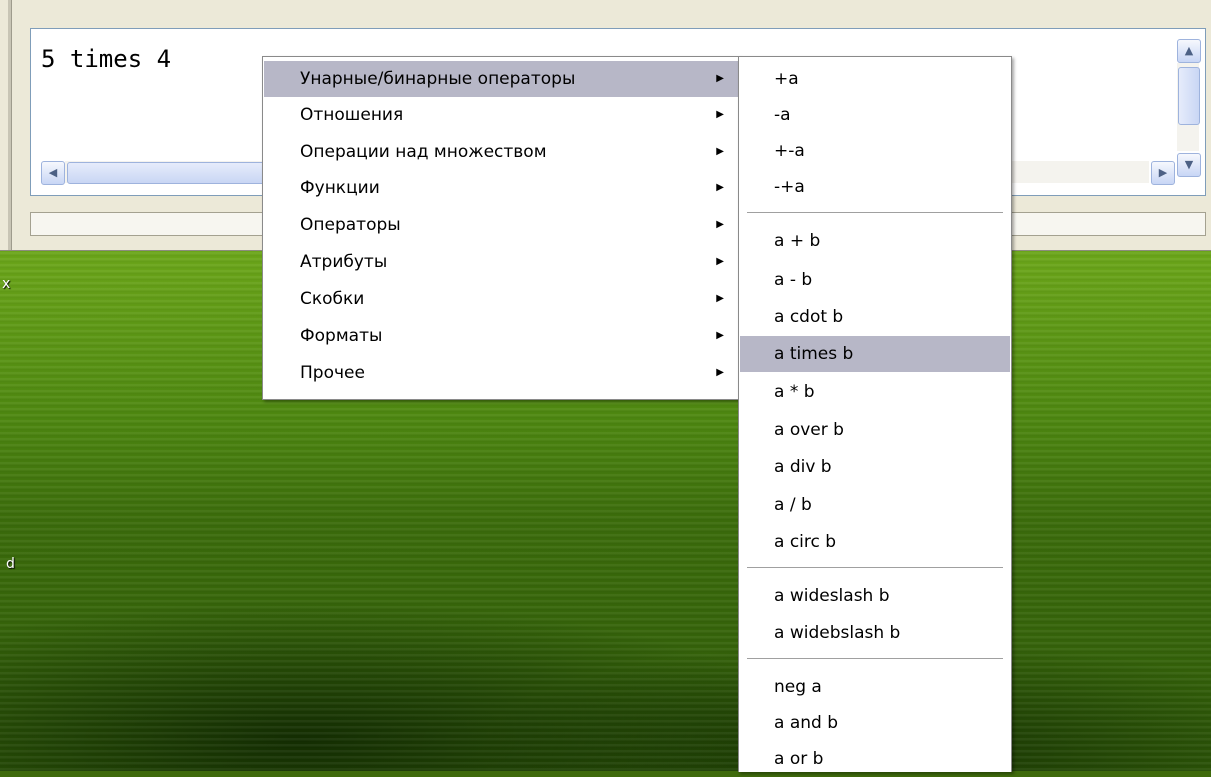 Image resolution: width=1211 pixels, height=777 pixels. What do you see at coordinates (438, 79) in the screenshot?
I see `menu-item-label: Унарные/бинарные операторы` at bounding box center [438, 79].